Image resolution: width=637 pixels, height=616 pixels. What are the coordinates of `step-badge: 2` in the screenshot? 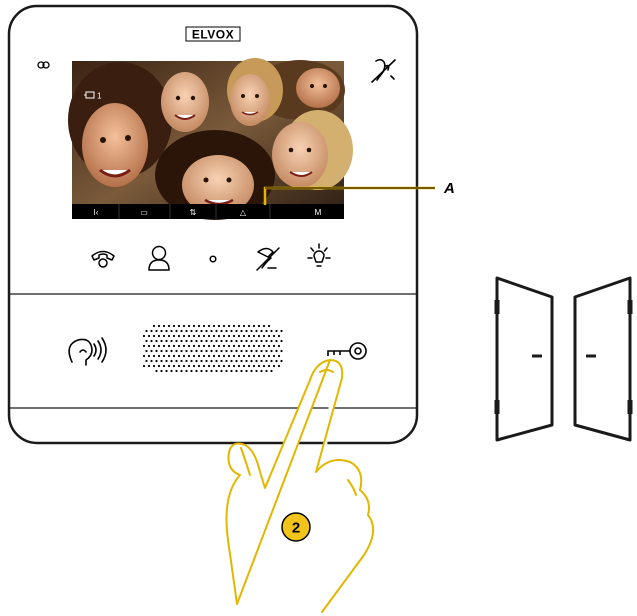 It's located at (296, 527).